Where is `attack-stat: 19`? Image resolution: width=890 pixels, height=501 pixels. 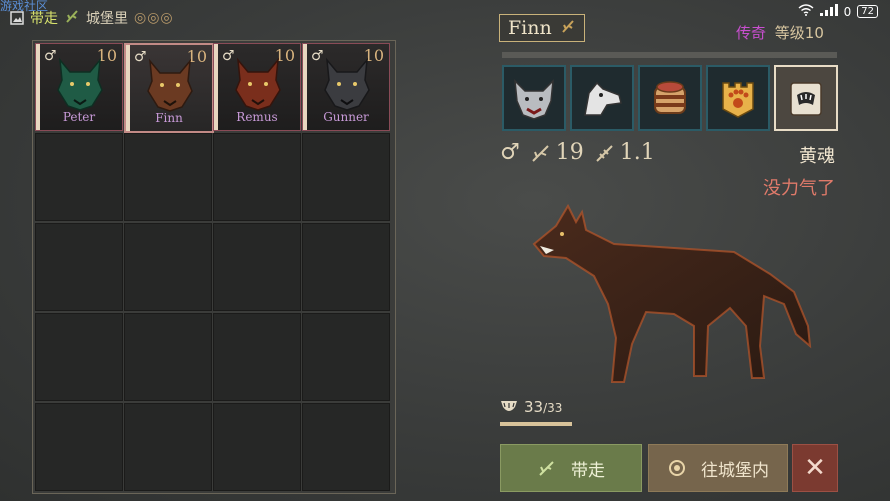 attack-stat: 19 is located at coordinates (557, 152).